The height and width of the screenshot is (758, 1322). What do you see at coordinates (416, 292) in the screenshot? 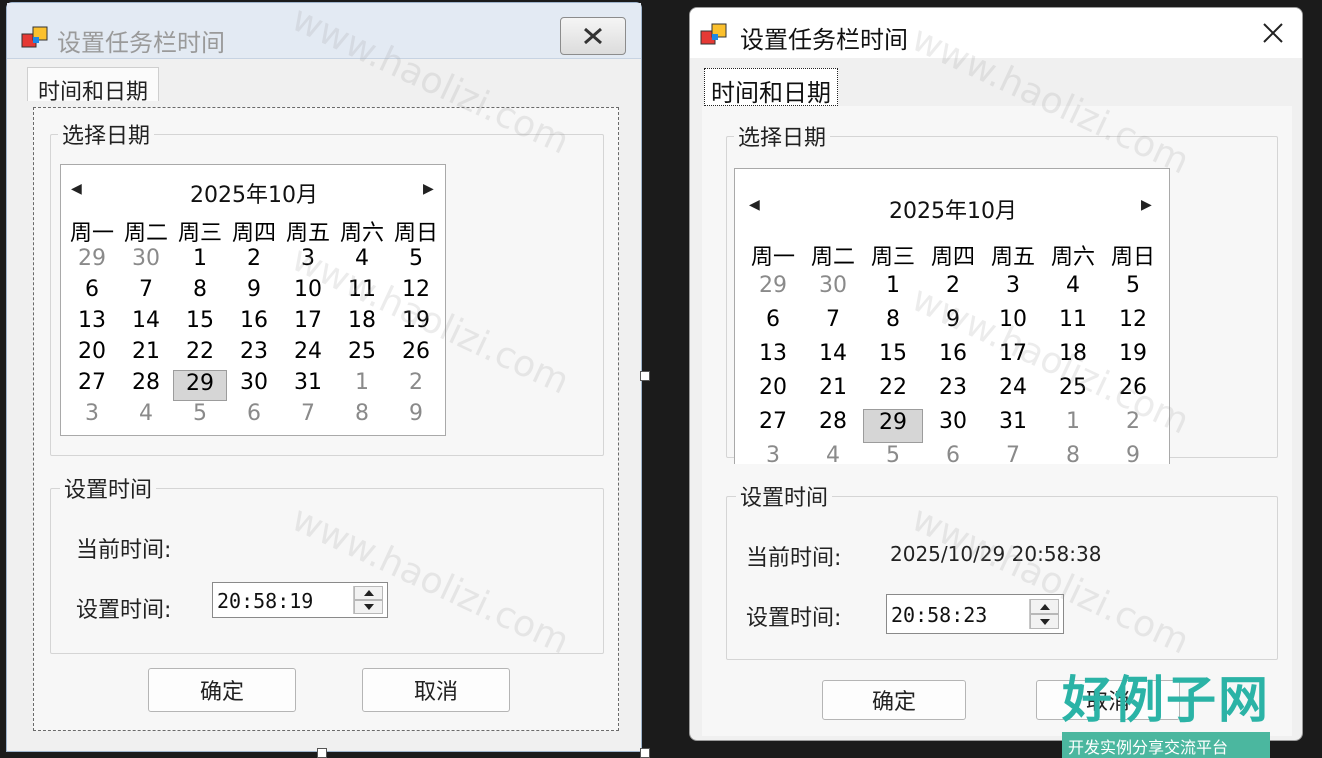
I see `calendar-day: 12` at bounding box center [416, 292].